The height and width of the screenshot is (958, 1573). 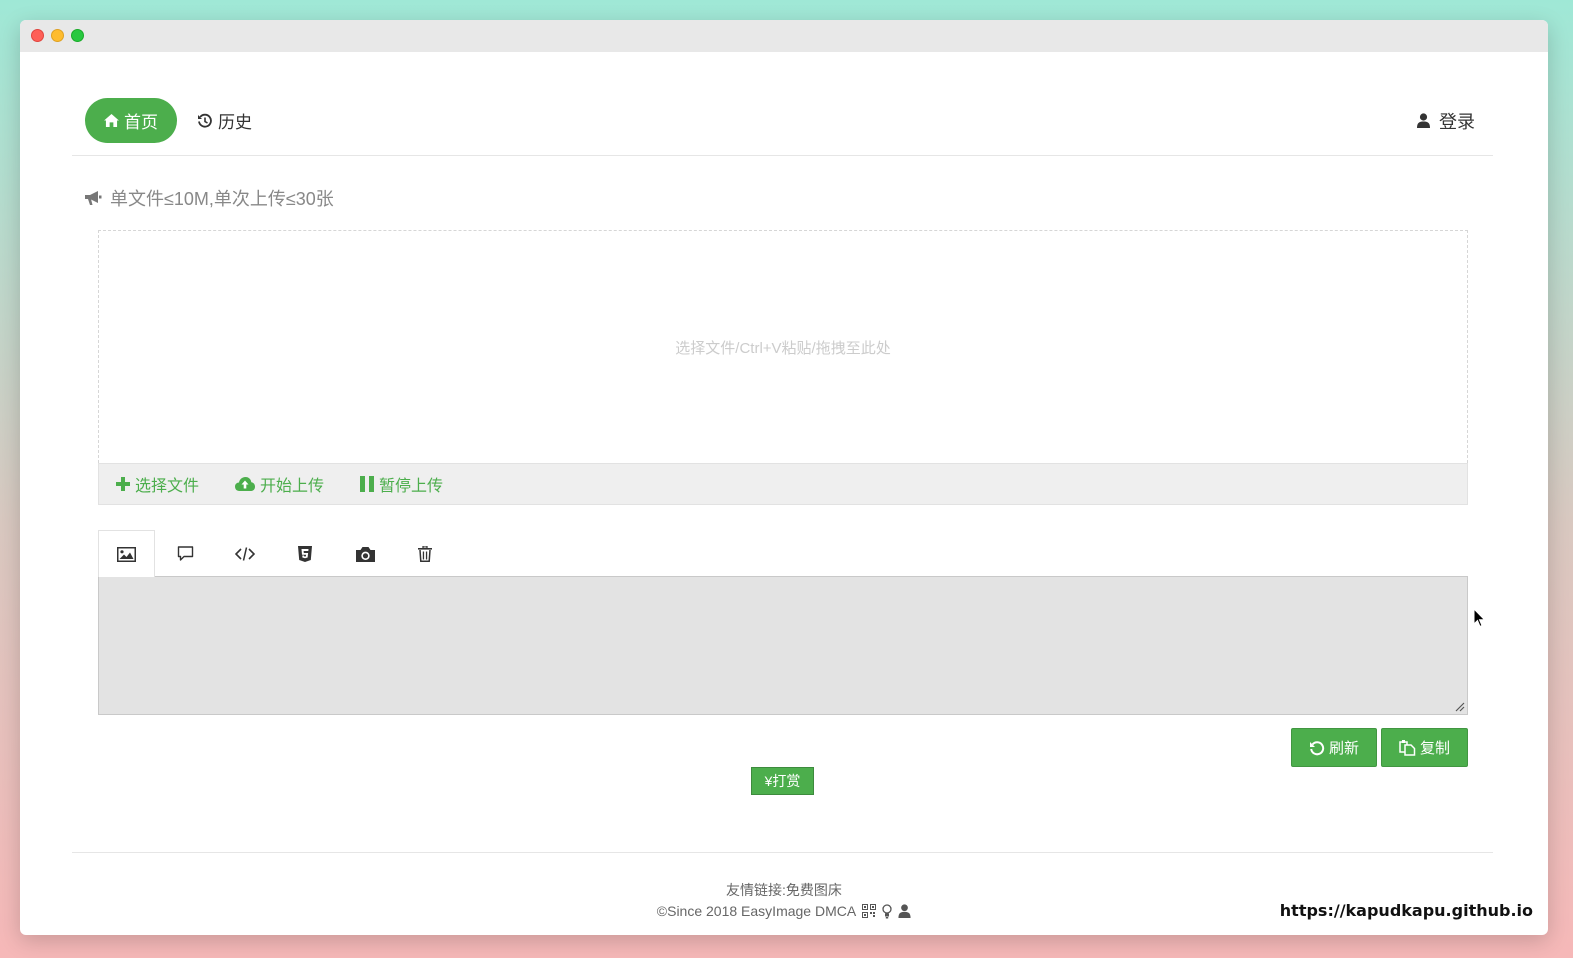 What do you see at coordinates (1407, 747) in the screenshot?
I see `copy-icon` at bounding box center [1407, 747].